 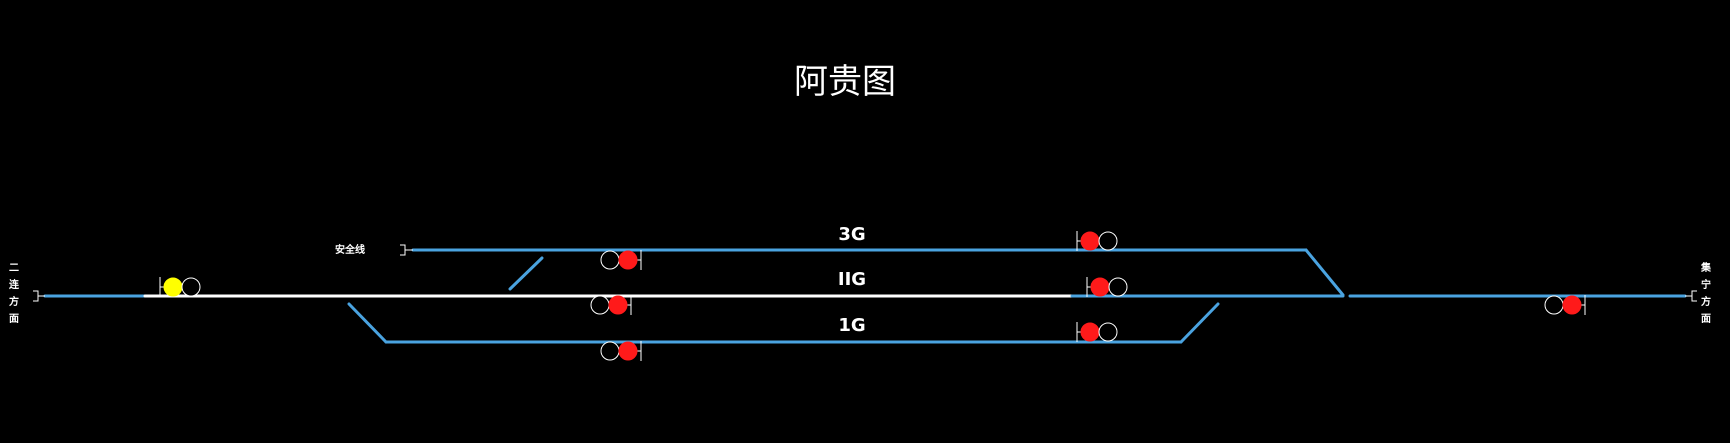 I want to click on safety-line-bumper, so click(x=406, y=250).